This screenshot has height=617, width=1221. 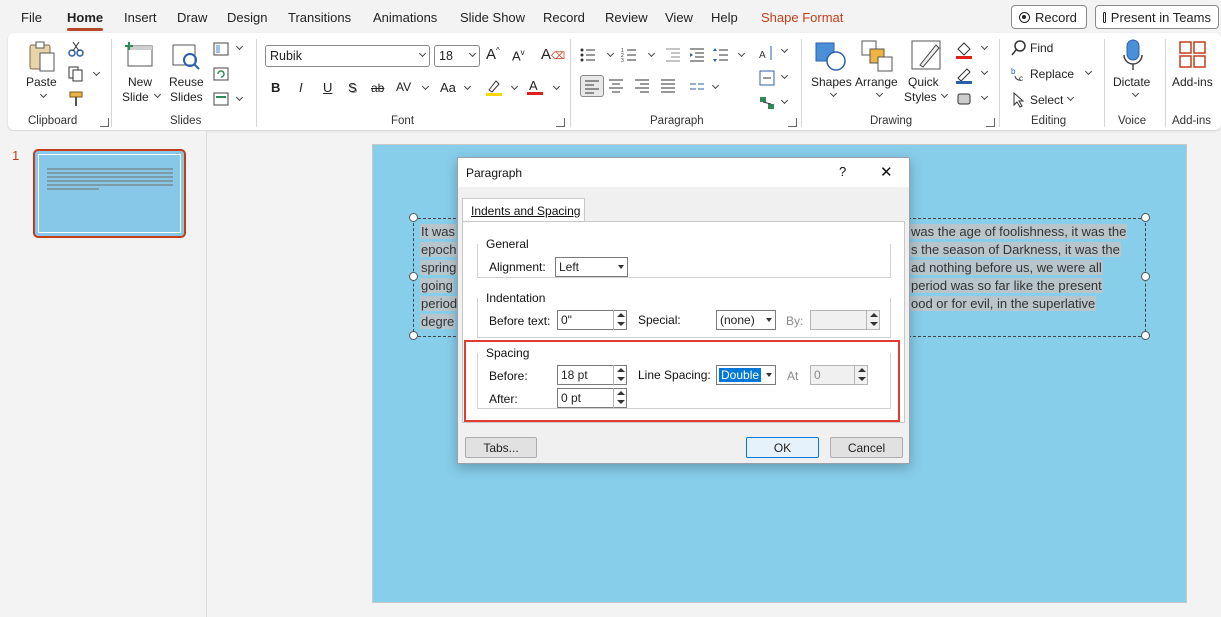 I want to click on line-spacing-dropdown-icon, so click(x=741, y=53).